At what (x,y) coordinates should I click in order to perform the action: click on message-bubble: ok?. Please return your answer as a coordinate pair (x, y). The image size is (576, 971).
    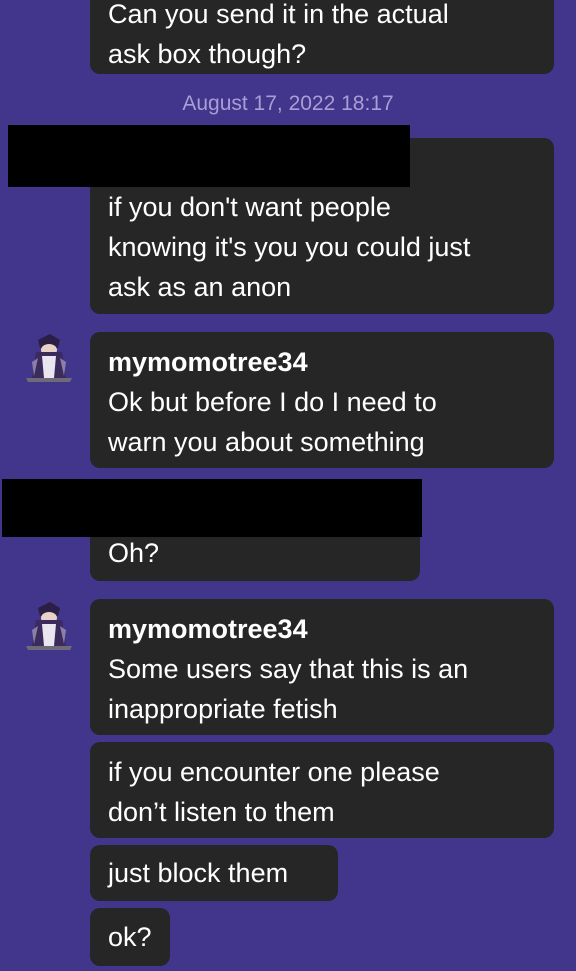
    Looking at the image, I should click on (130, 937).